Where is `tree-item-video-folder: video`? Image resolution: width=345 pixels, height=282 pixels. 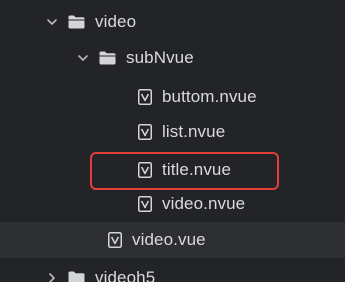
tree-item-video-folder: video is located at coordinates (172, 22).